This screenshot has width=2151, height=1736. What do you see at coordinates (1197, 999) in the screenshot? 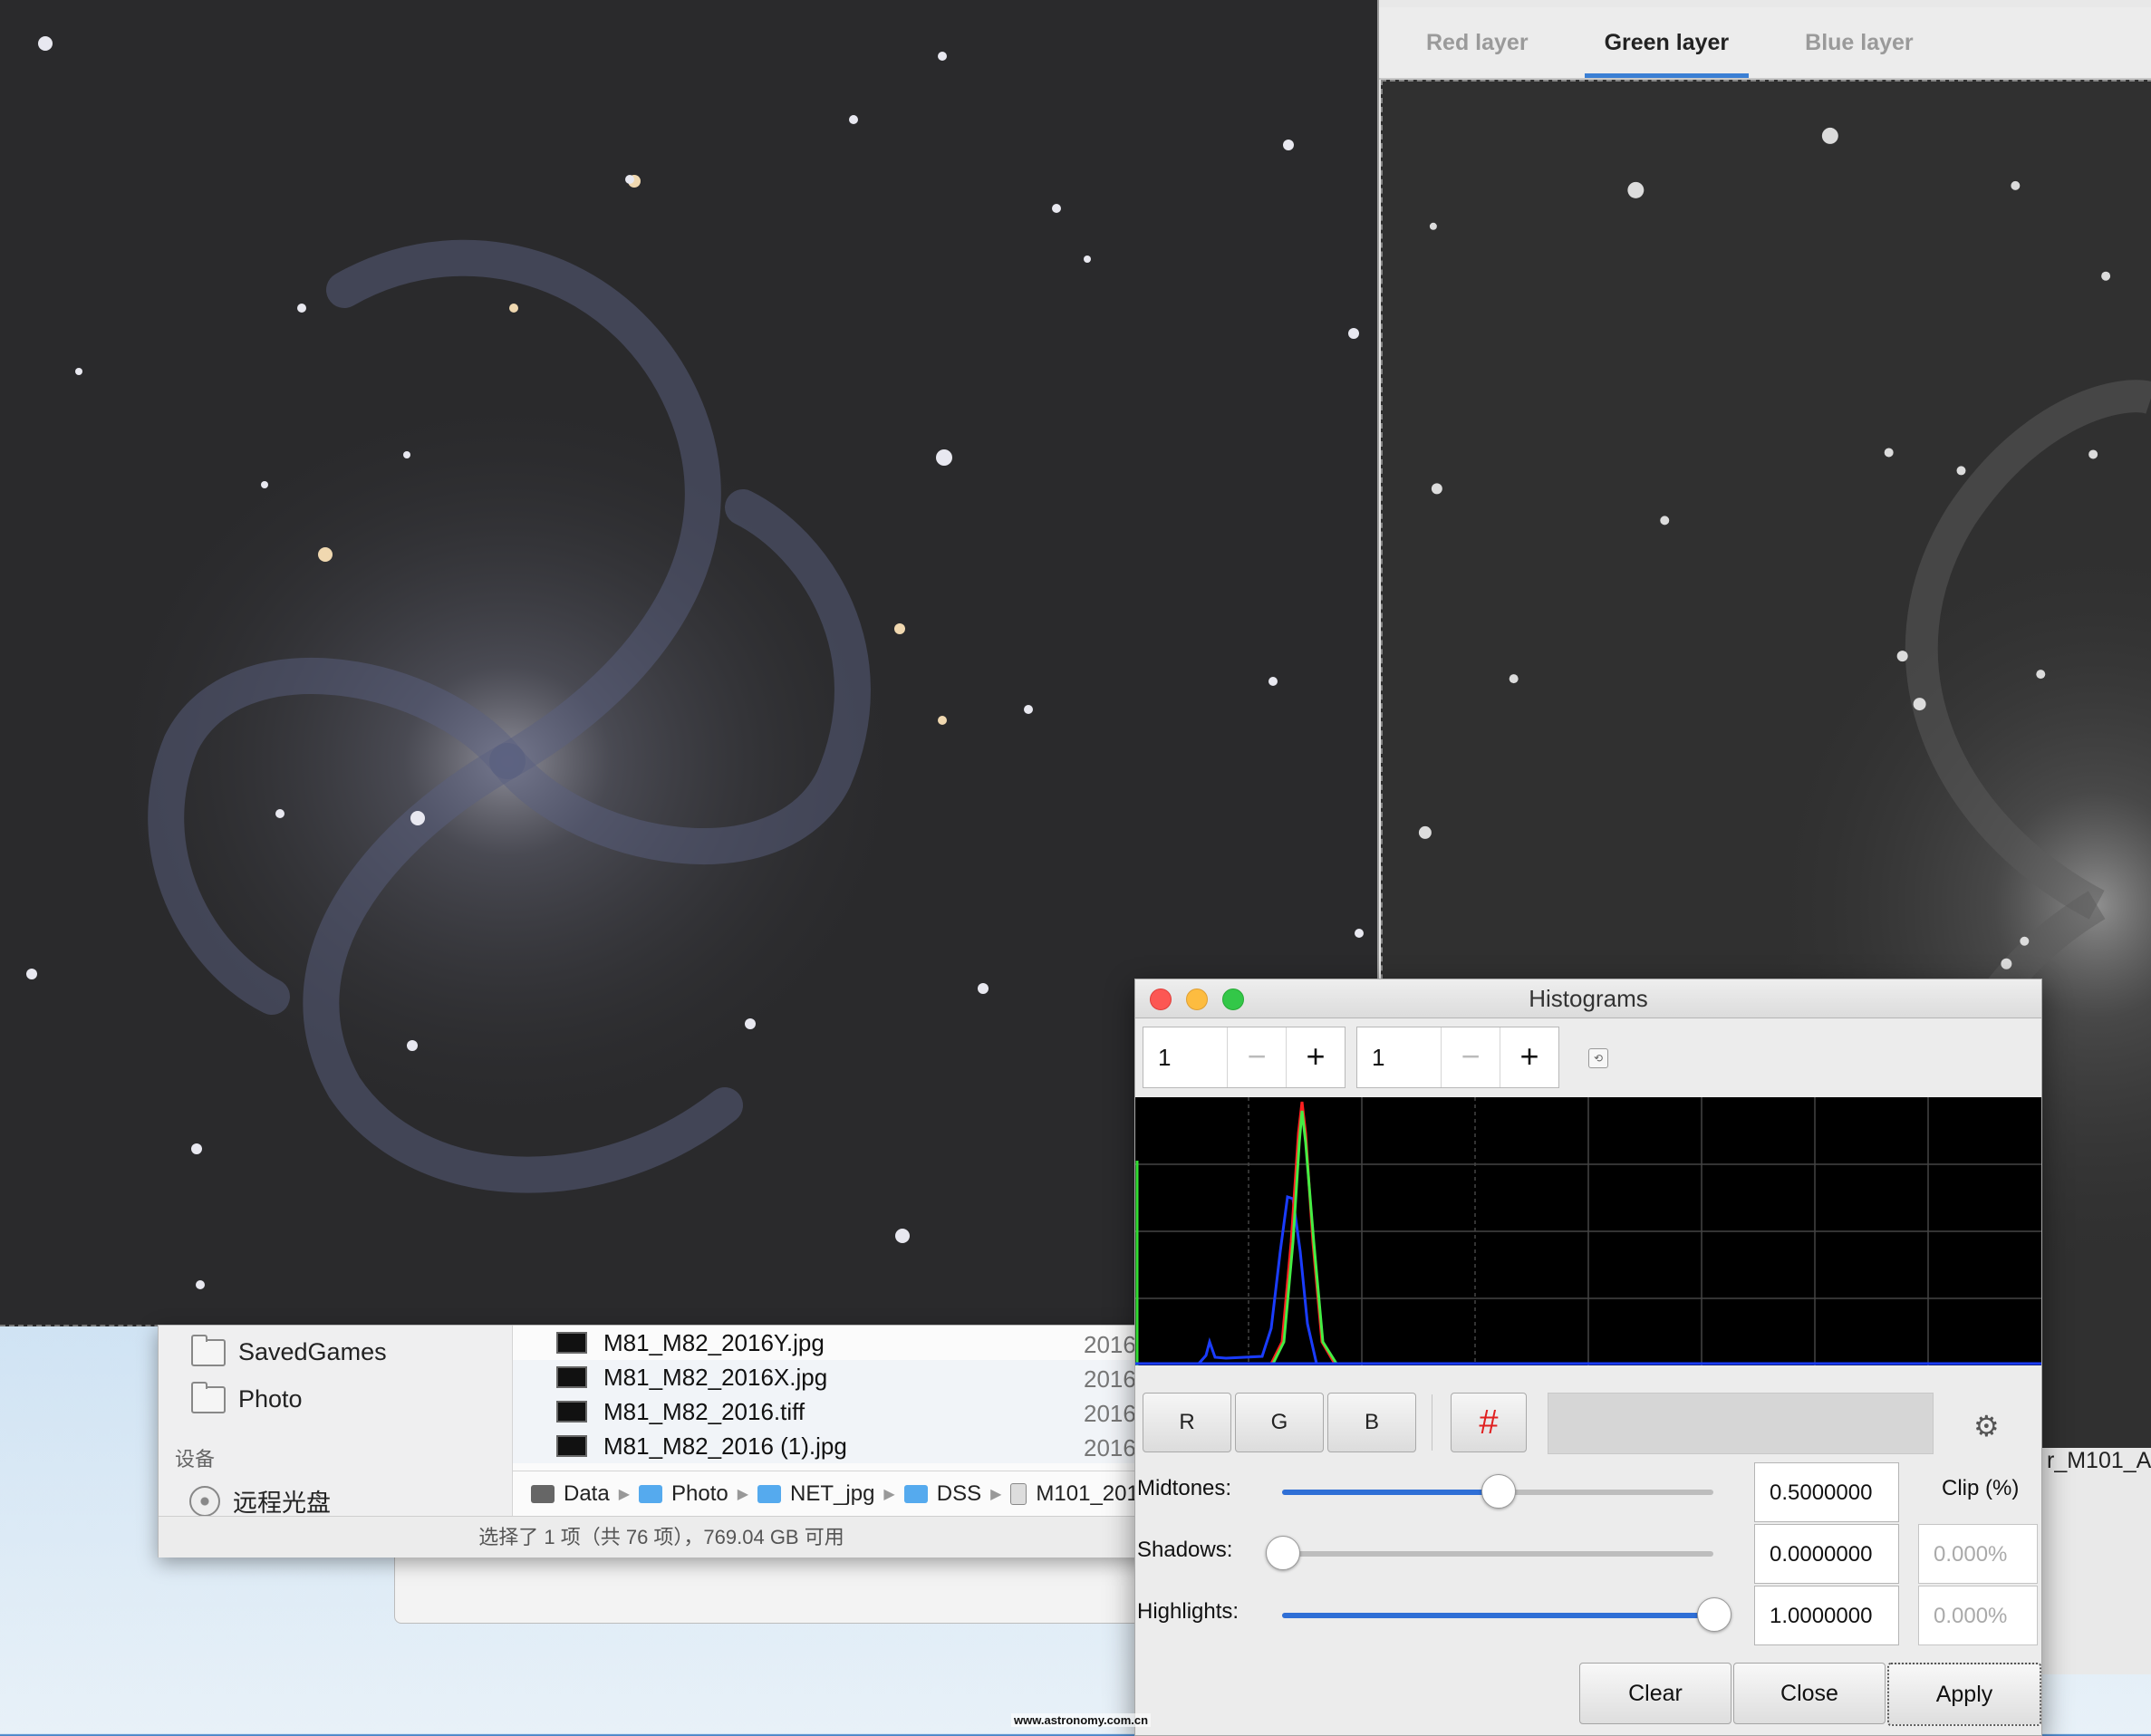
I see `minimize-window-button` at bounding box center [1197, 999].